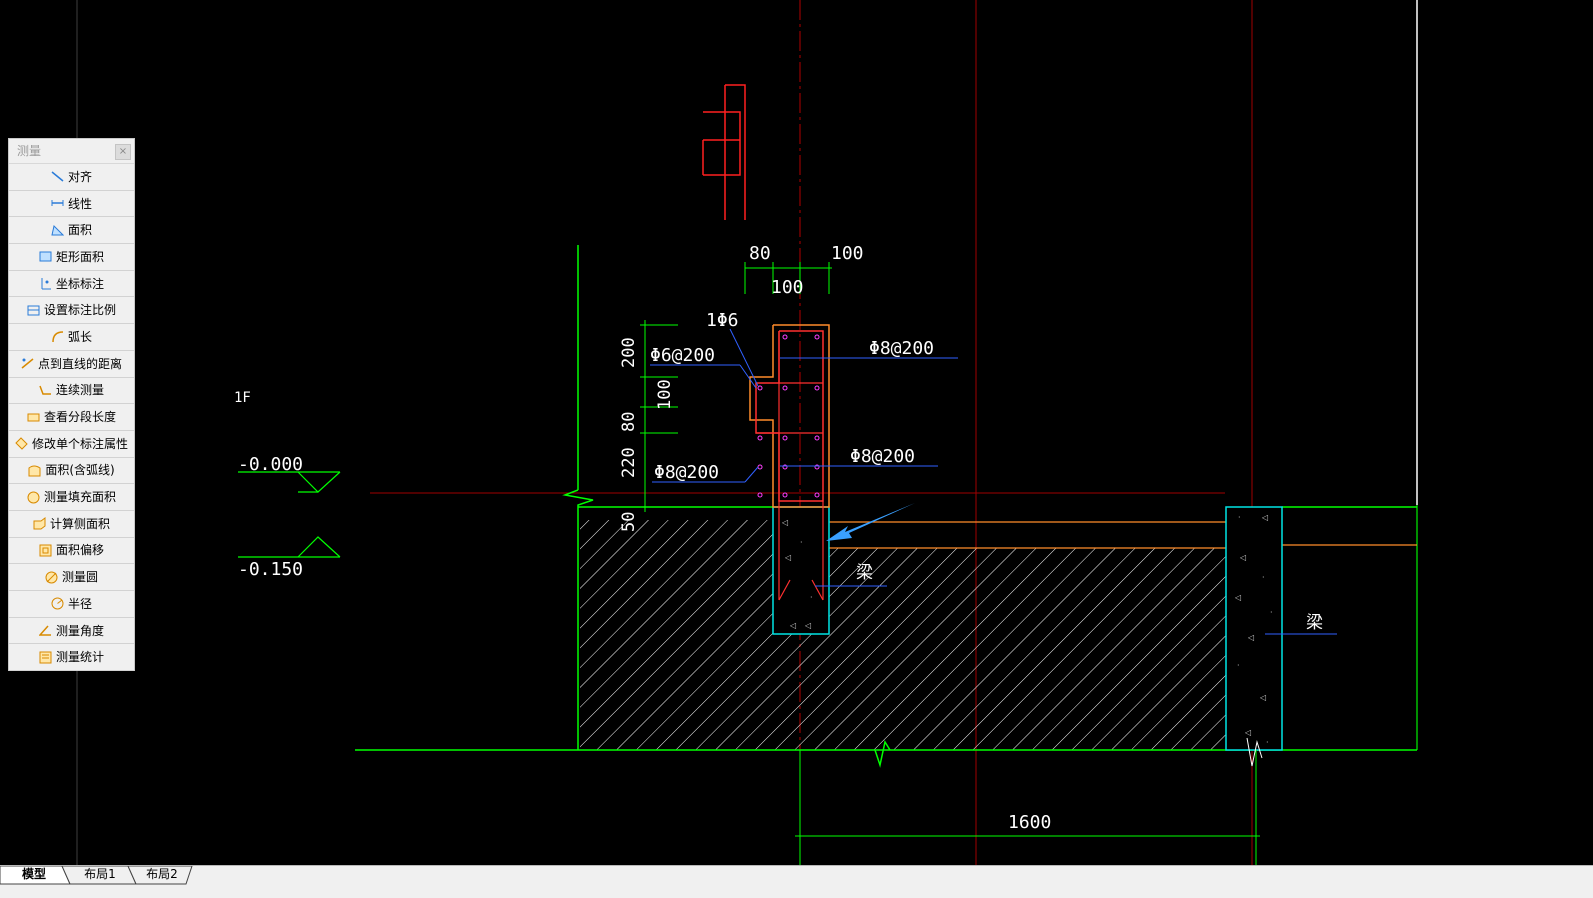  What do you see at coordinates (629, 522) in the screenshot?
I see `dim-50-v: 50` at bounding box center [629, 522].